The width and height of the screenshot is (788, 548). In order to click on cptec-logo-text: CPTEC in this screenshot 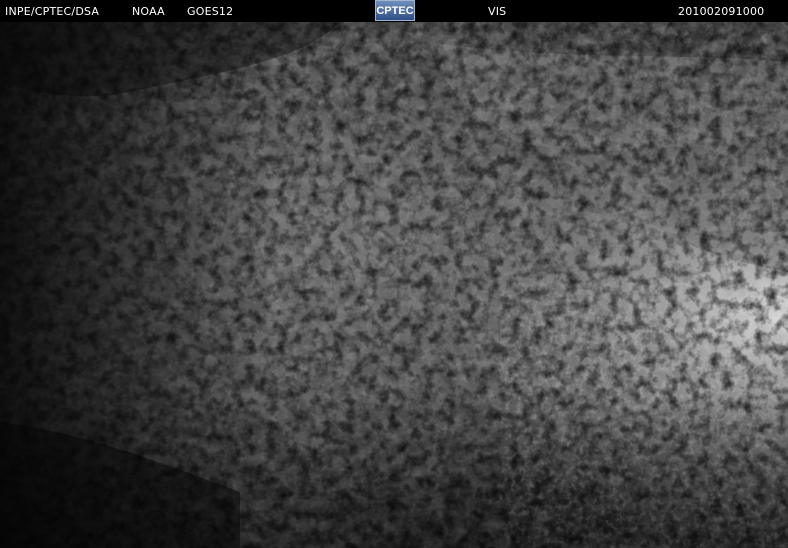, I will do `click(395, 10)`.